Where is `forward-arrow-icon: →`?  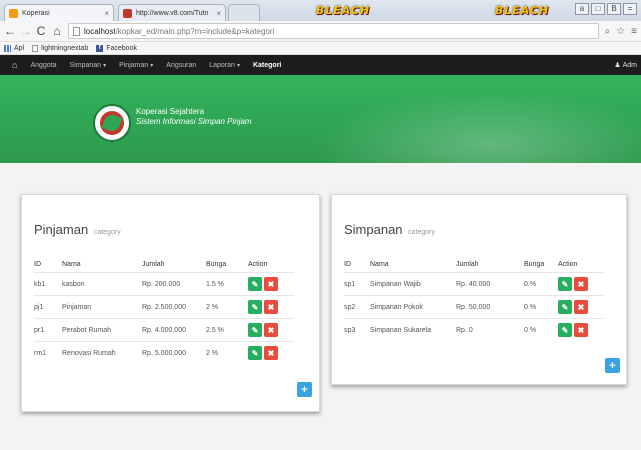
forward-arrow-icon: → is located at coordinates (26, 31).